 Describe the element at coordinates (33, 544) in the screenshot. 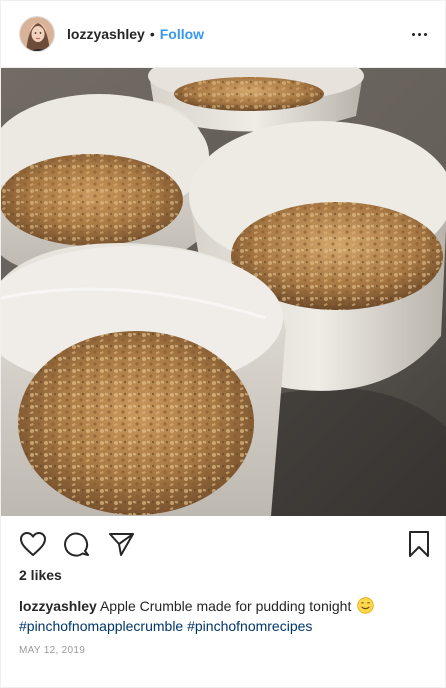

I see `heart-icon` at that location.